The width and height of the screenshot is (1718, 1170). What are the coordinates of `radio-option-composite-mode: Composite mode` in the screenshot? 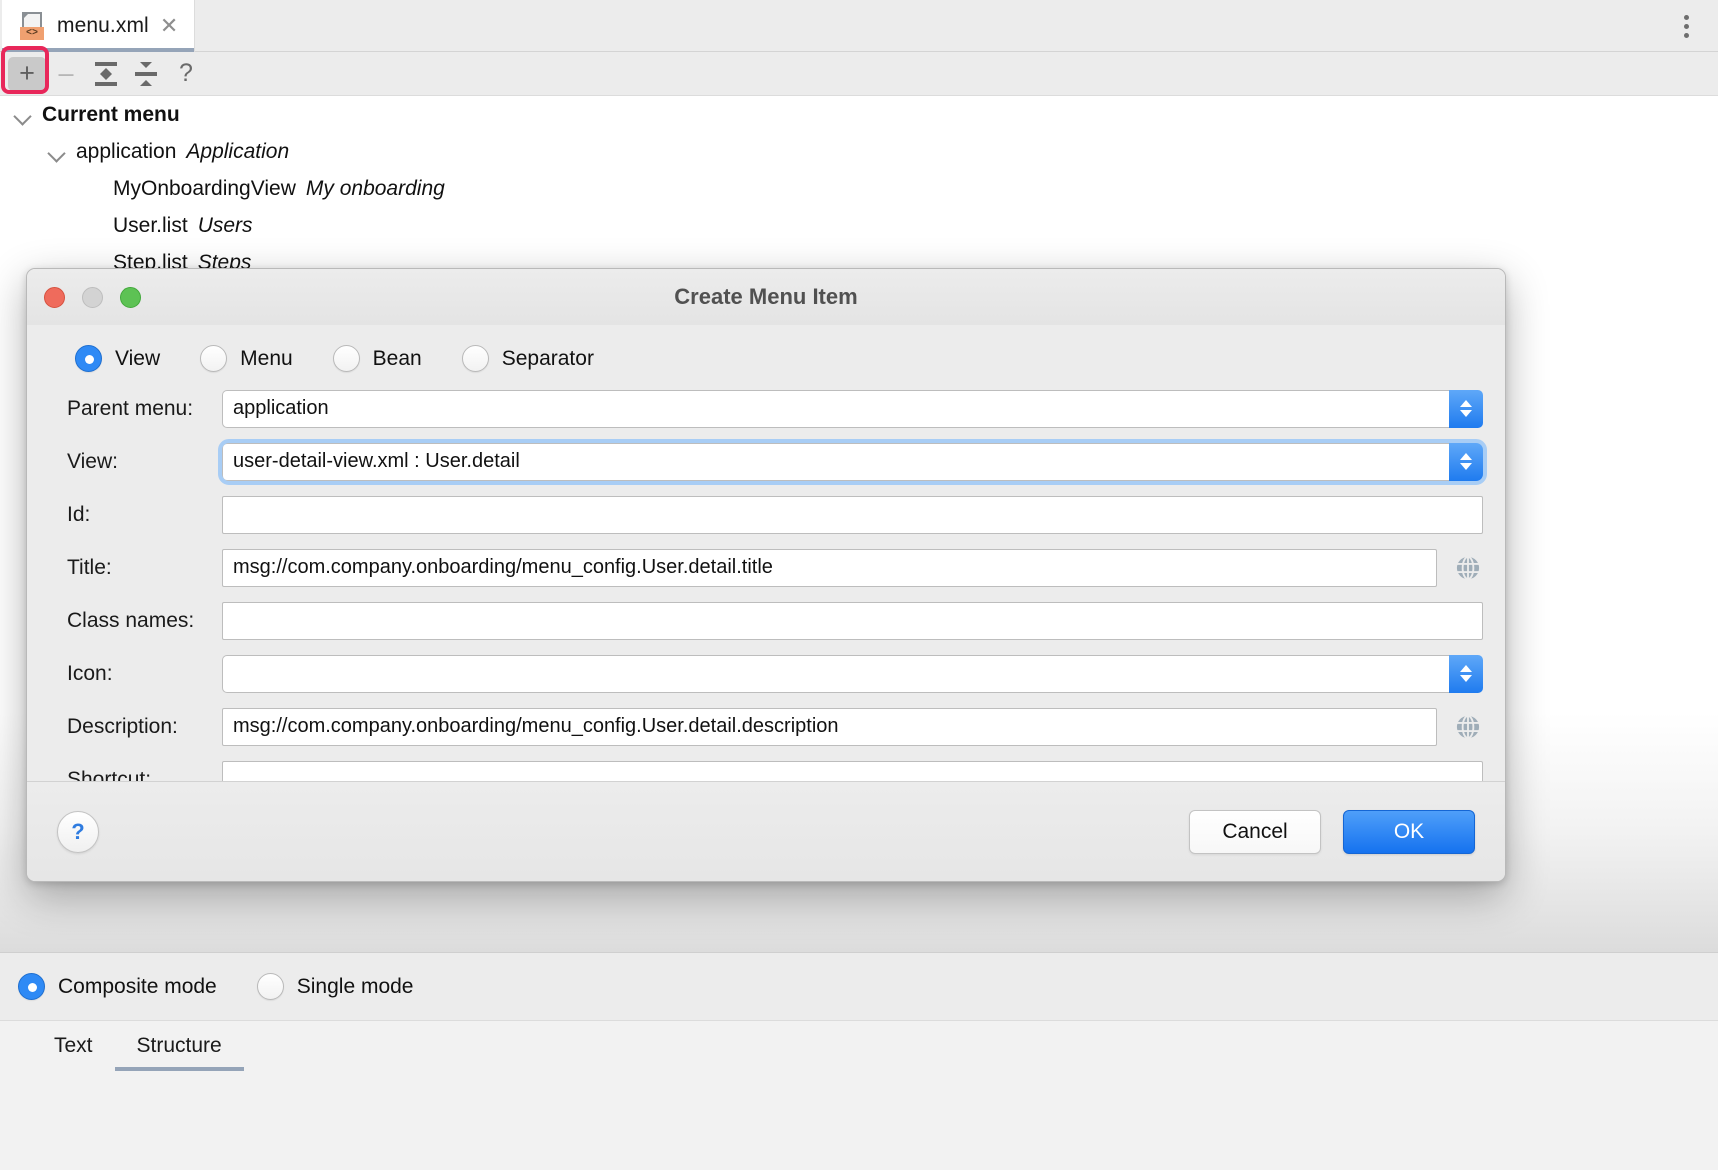 It's located at (117, 986).